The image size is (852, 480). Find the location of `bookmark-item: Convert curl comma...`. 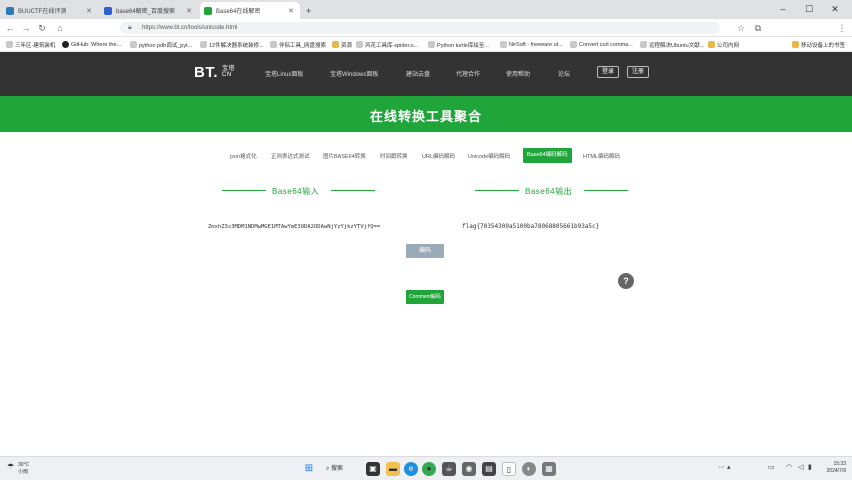

bookmark-item: Convert curl comma... is located at coordinates (601, 44).